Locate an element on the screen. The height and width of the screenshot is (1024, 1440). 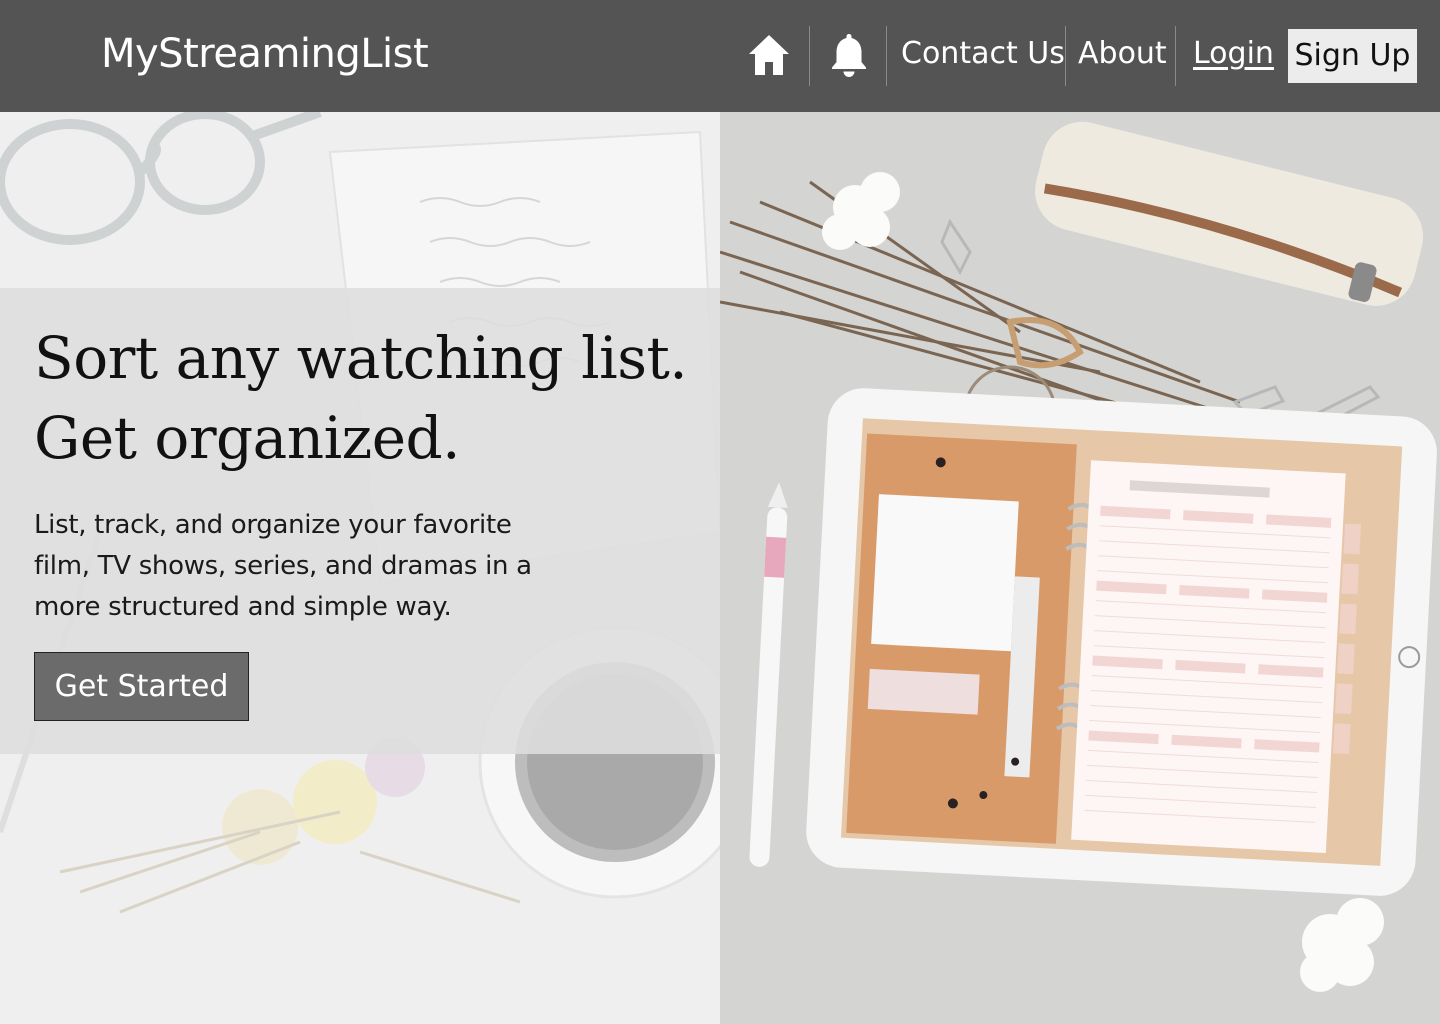
nav-link-about: About is located at coordinates (1122, 54).